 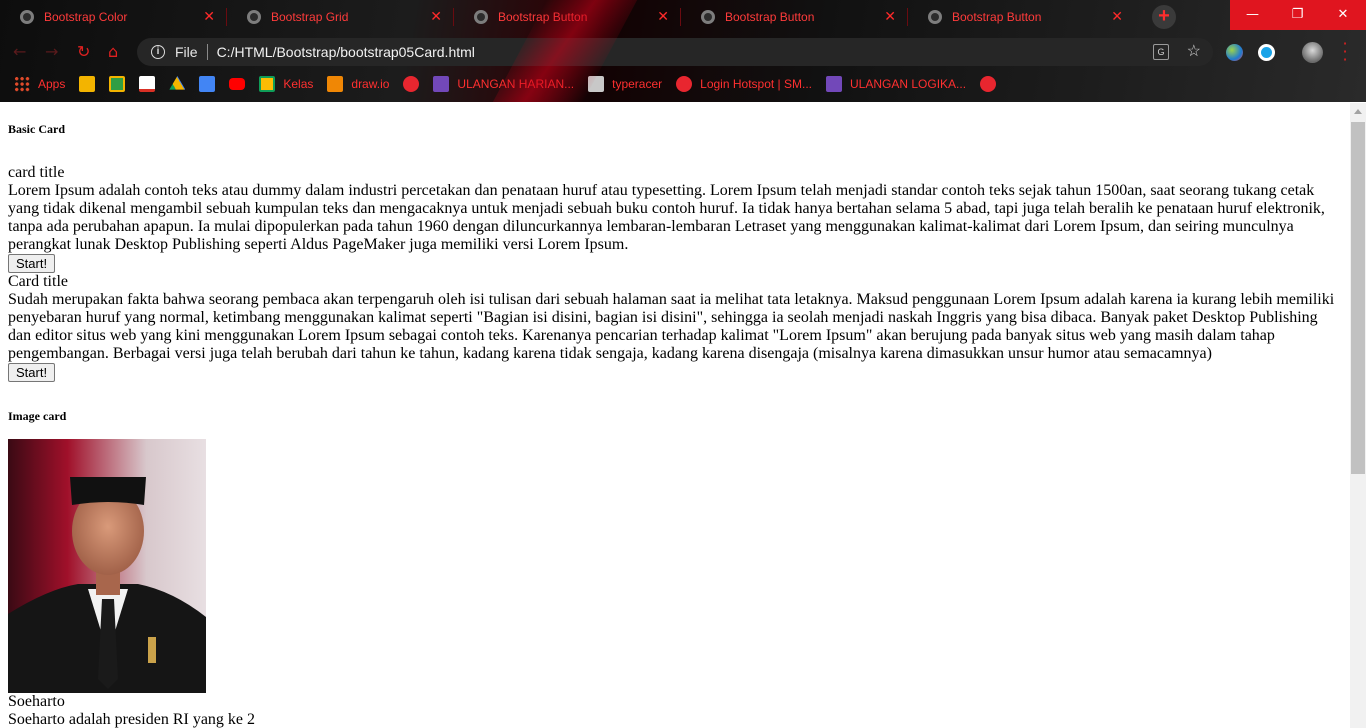 I want to click on profile-avatar, so click(x=1312, y=52).